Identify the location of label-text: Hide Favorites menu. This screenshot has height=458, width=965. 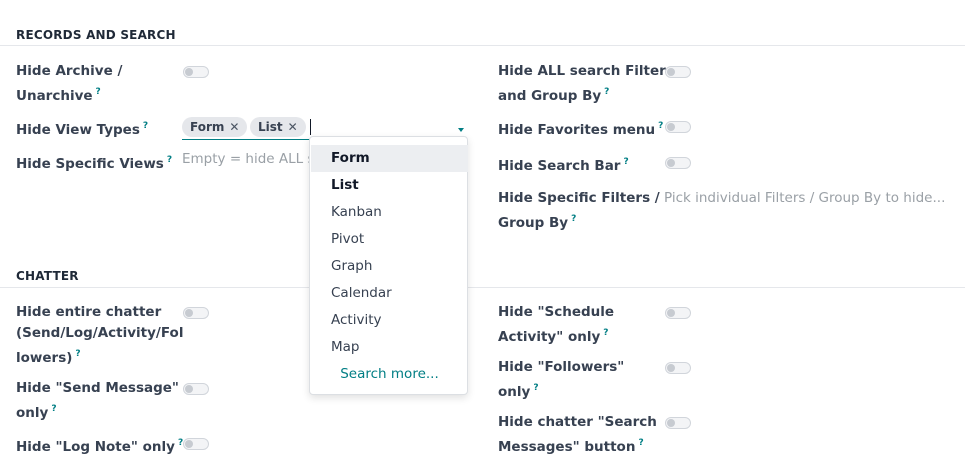
(577, 130).